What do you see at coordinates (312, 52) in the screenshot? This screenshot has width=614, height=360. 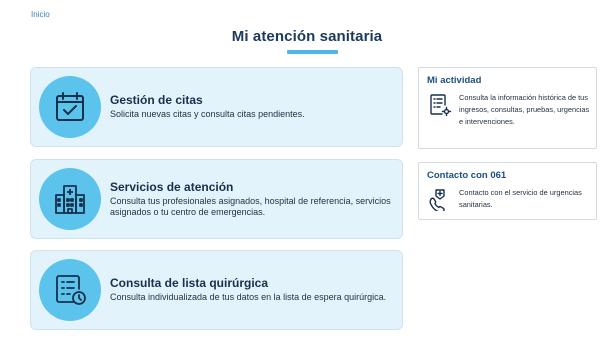 I see `title-underline` at bounding box center [312, 52].